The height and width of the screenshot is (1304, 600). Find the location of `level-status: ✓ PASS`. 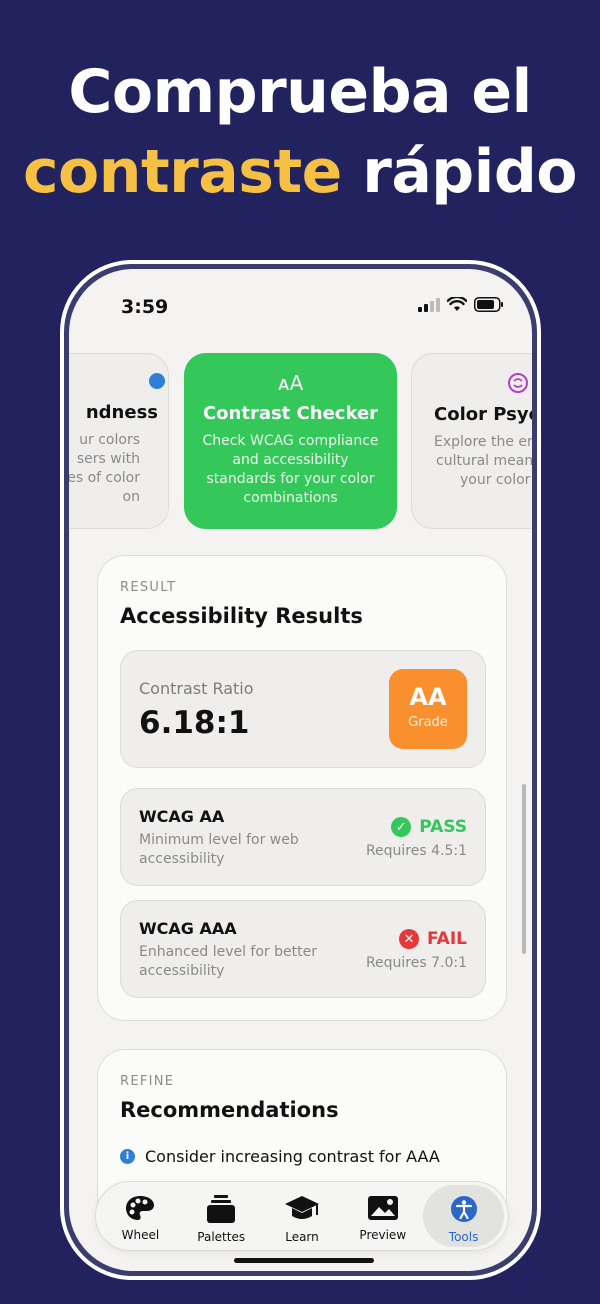

level-status: ✓ PASS is located at coordinates (429, 827).